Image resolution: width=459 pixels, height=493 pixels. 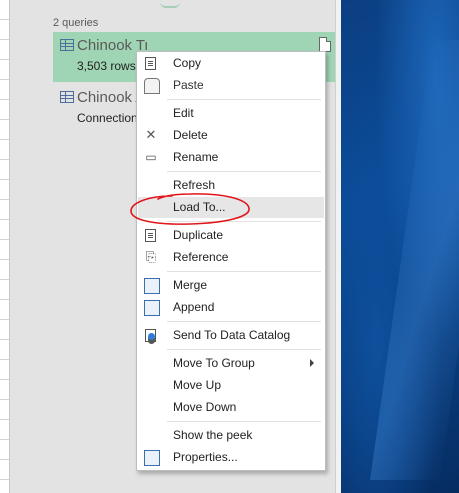 I want to click on menu-item-copy: Copy, so click(x=231, y=63).